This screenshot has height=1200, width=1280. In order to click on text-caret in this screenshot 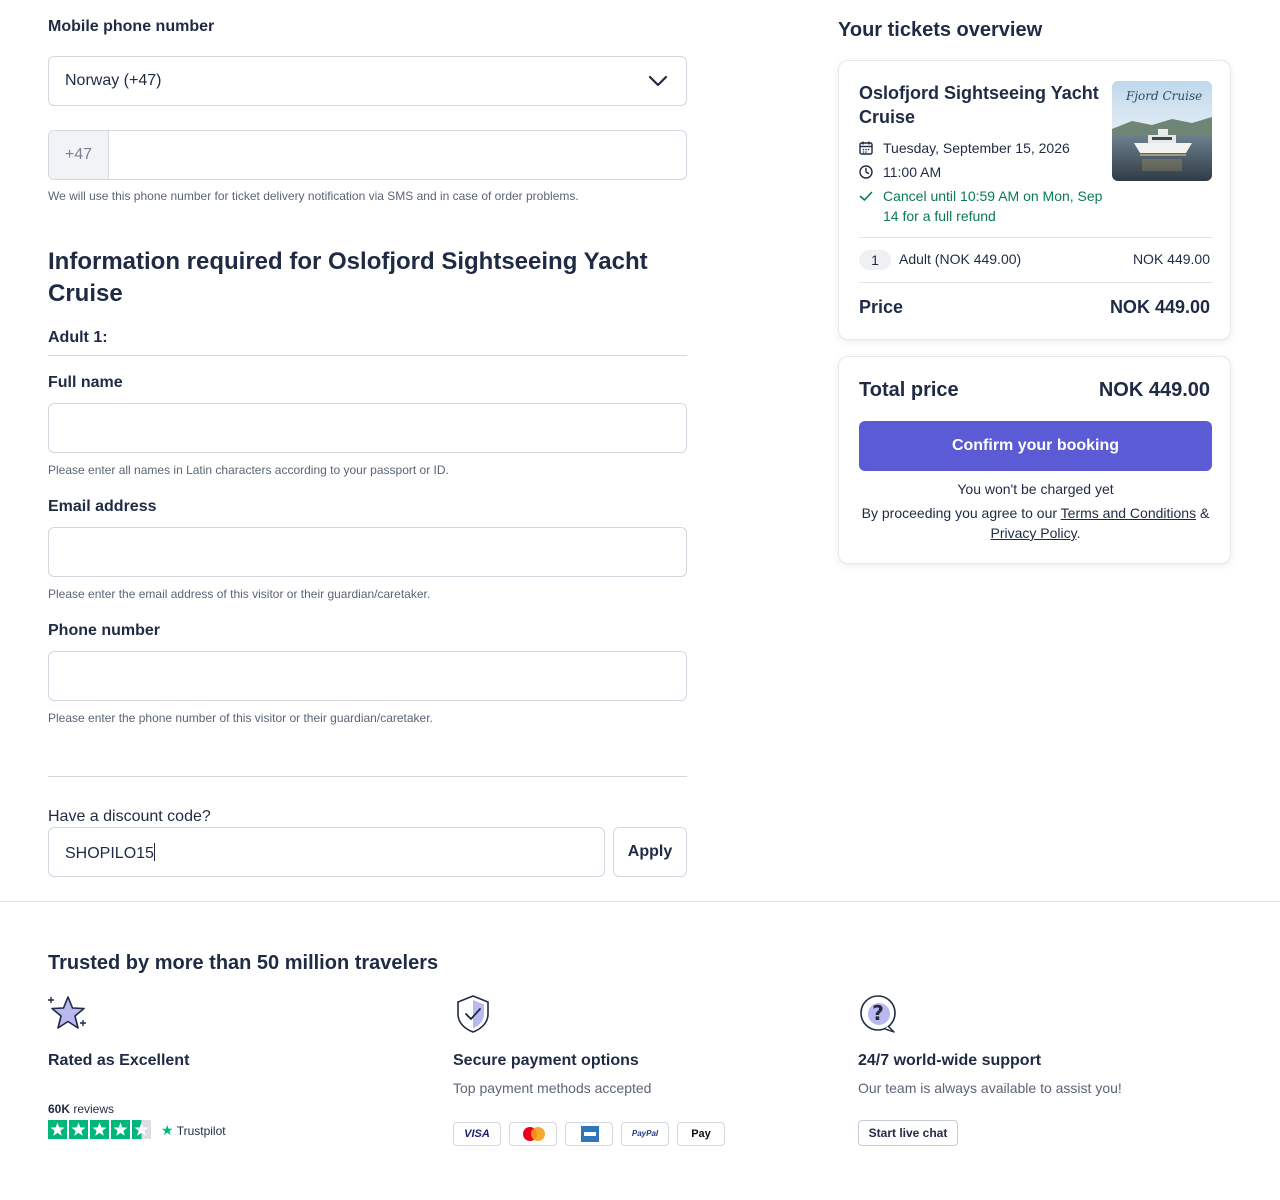, I will do `click(154, 852)`.